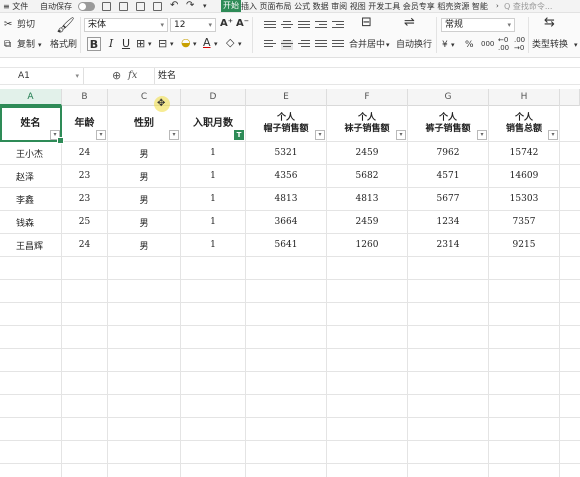 The height and width of the screenshot is (477, 580). Describe the element at coordinates (367, 222) in the screenshot. I see `data-cell: 2459` at that location.